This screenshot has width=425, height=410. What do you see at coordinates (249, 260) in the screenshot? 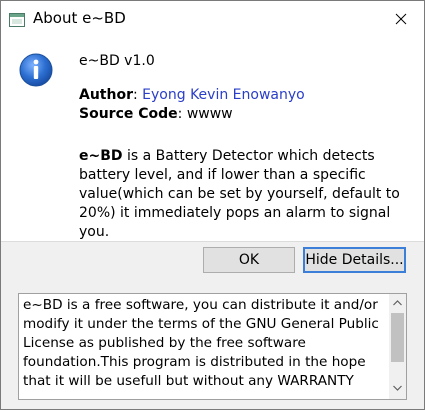
I see `ok-button: OK` at bounding box center [249, 260].